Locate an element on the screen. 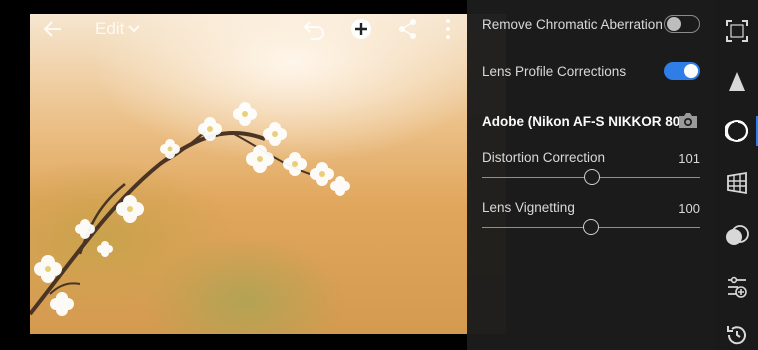 The image size is (758, 350). presets-icon is located at coordinates (737, 287).